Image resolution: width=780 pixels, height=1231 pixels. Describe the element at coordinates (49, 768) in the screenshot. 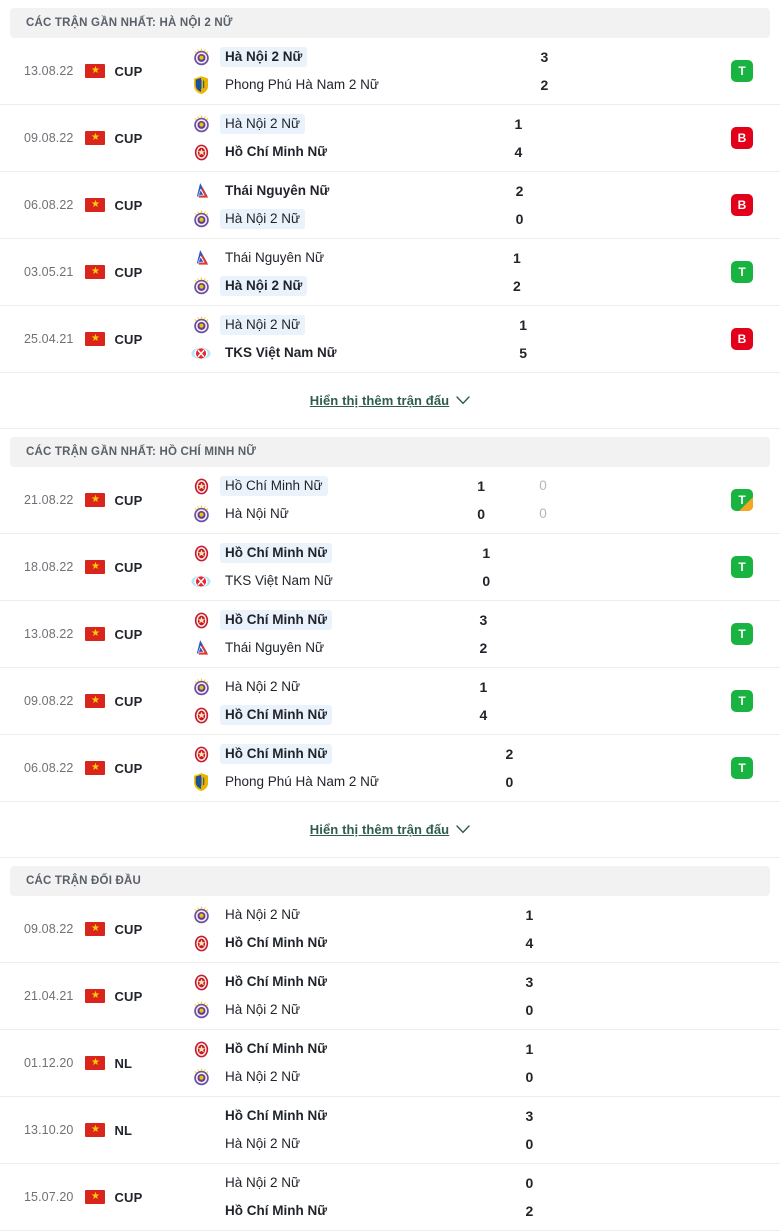

I see `match-date: 06.08.22` at that location.